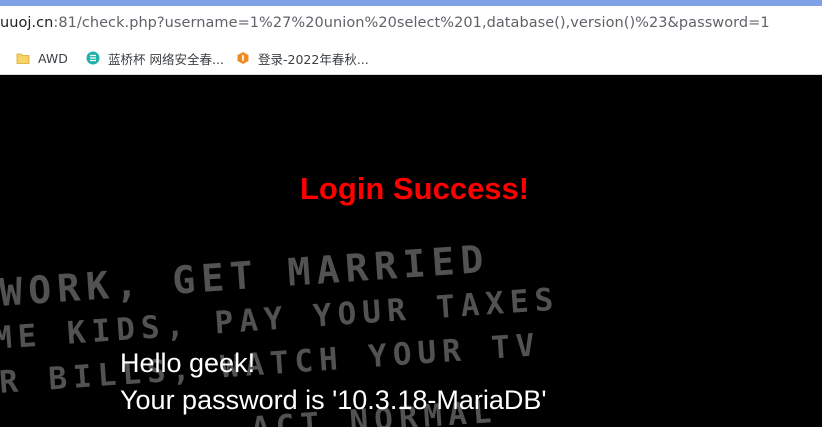 The image size is (822, 427). I want to click on url-host: uuoj.cn, so click(27, 23).